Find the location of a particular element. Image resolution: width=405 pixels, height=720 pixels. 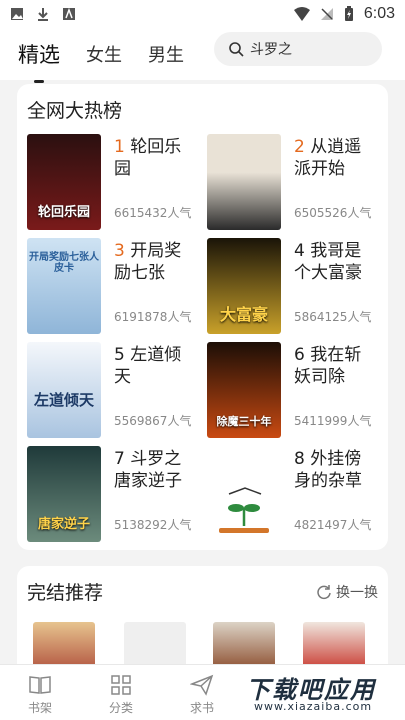

sprout-illustration is located at coordinates (244, 510).